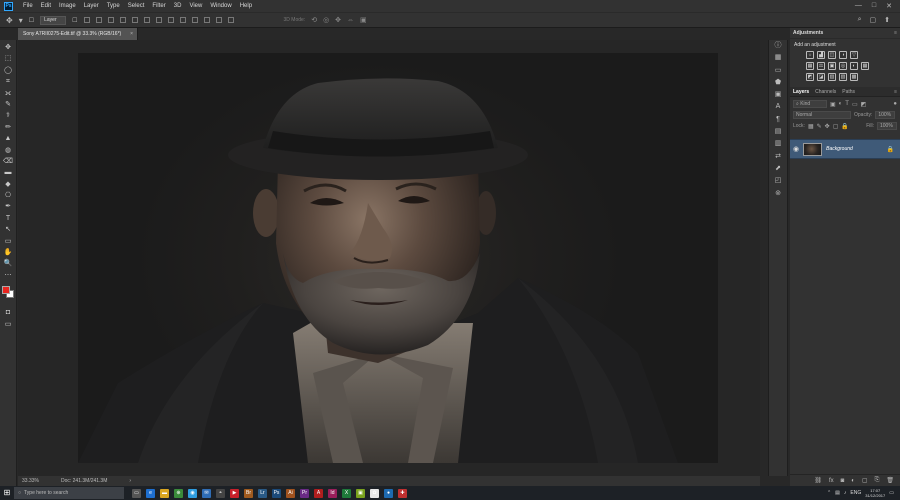 The height and width of the screenshot is (500, 900). Describe the element at coordinates (8, 127) in the screenshot. I see `brush-tool-icon: ✏` at that location.